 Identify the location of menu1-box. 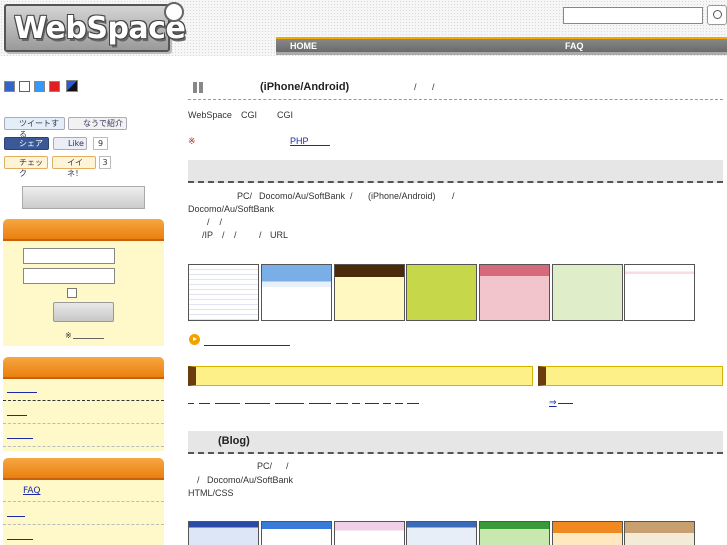
(83, 415).